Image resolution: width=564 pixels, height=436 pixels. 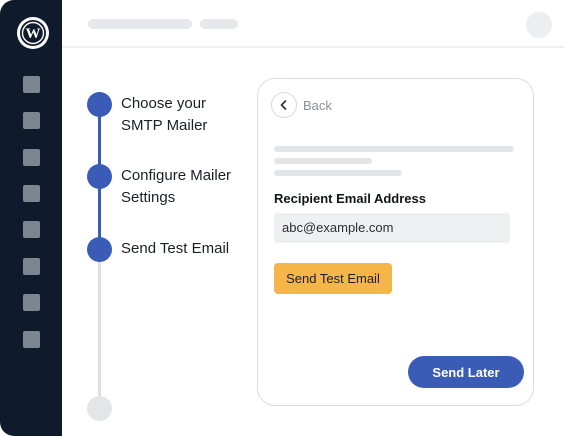 I want to click on step-3-label: Send Test Email, so click(x=175, y=248).